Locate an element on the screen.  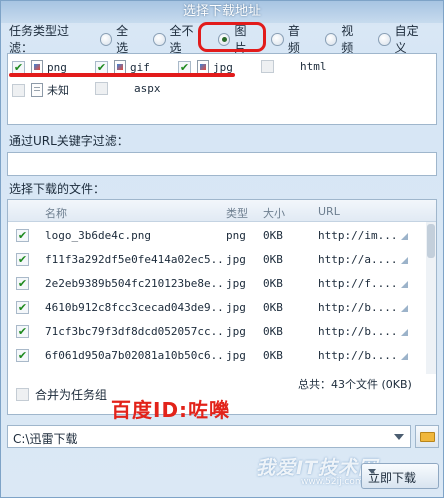
radio-video: 视频 is located at coordinates (344, 39).